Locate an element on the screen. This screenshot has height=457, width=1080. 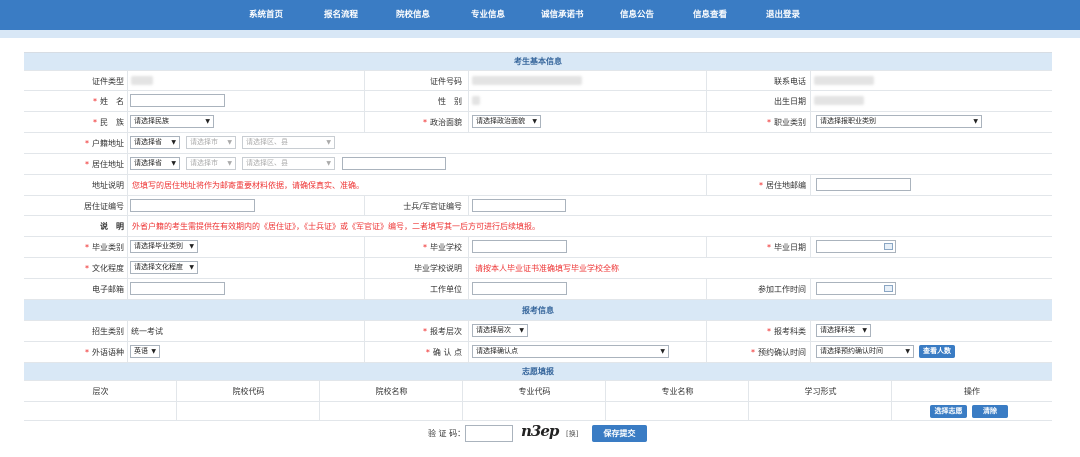
birth-label: 出生日期 is located at coordinates (790, 101).